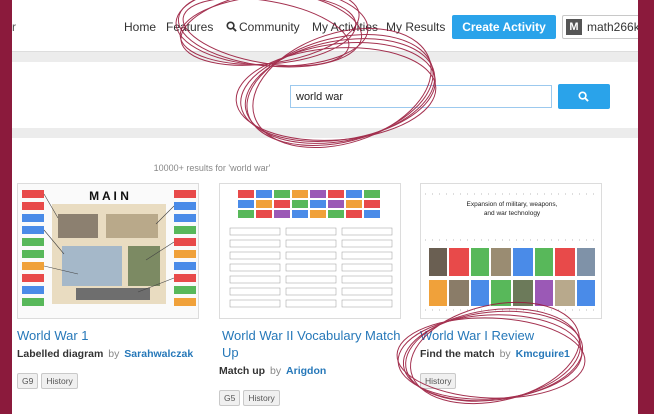 The image size is (654, 414). What do you see at coordinates (189, 27) in the screenshot?
I see `nav-features-link: Features` at bounding box center [189, 27].